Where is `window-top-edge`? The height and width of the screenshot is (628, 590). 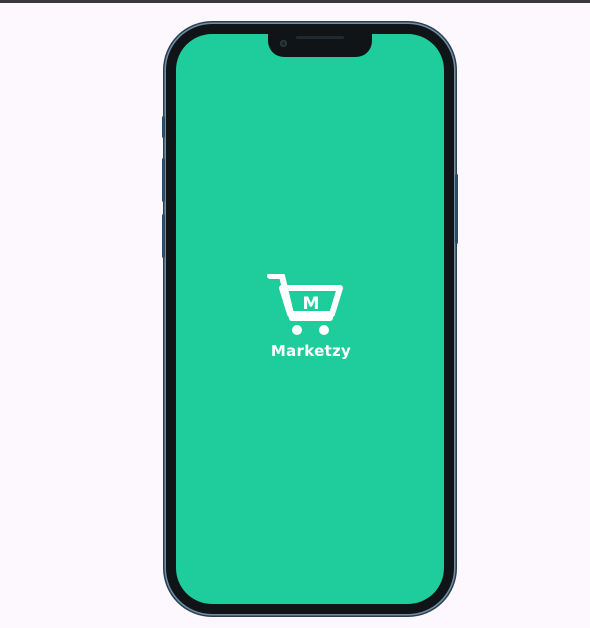
window-top-edge is located at coordinates (295, 1).